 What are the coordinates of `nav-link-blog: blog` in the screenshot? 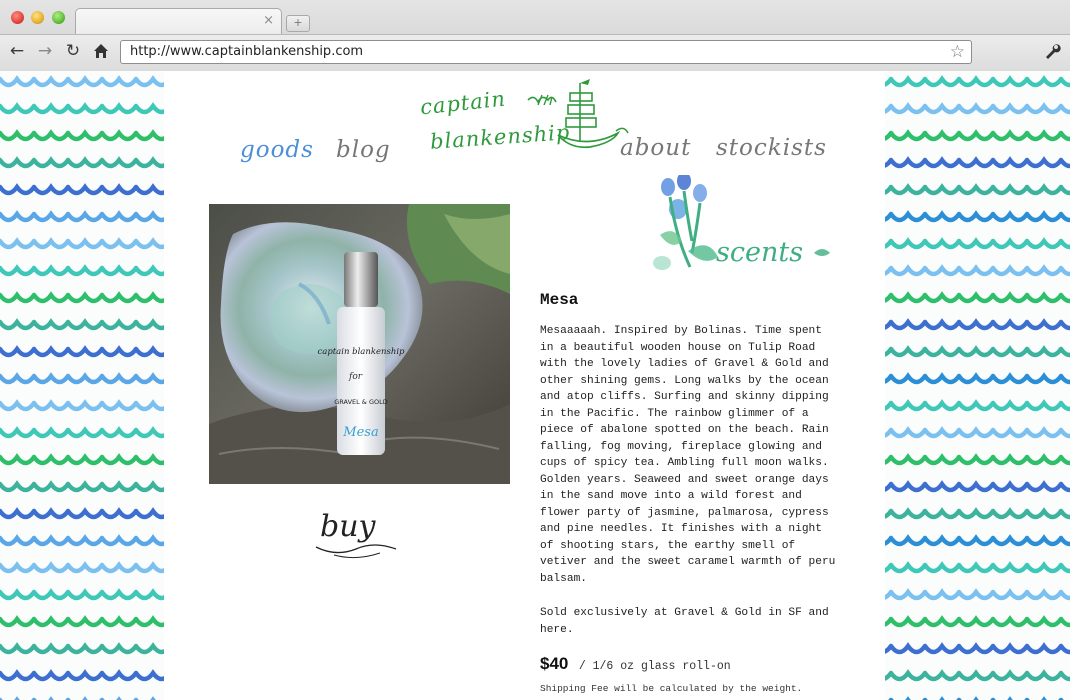 It's located at (363, 150).